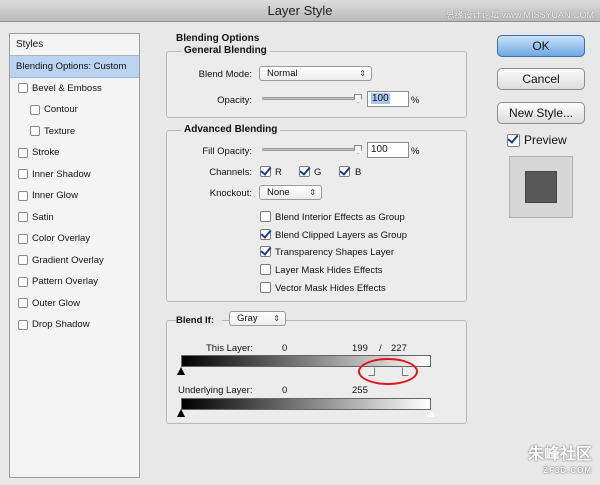 The height and width of the screenshot is (485, 600). What do you see at coordinates (229, 348) in the screenshot?
I see `this-layer-label: This Layer:` at bounding box center [229, 348].